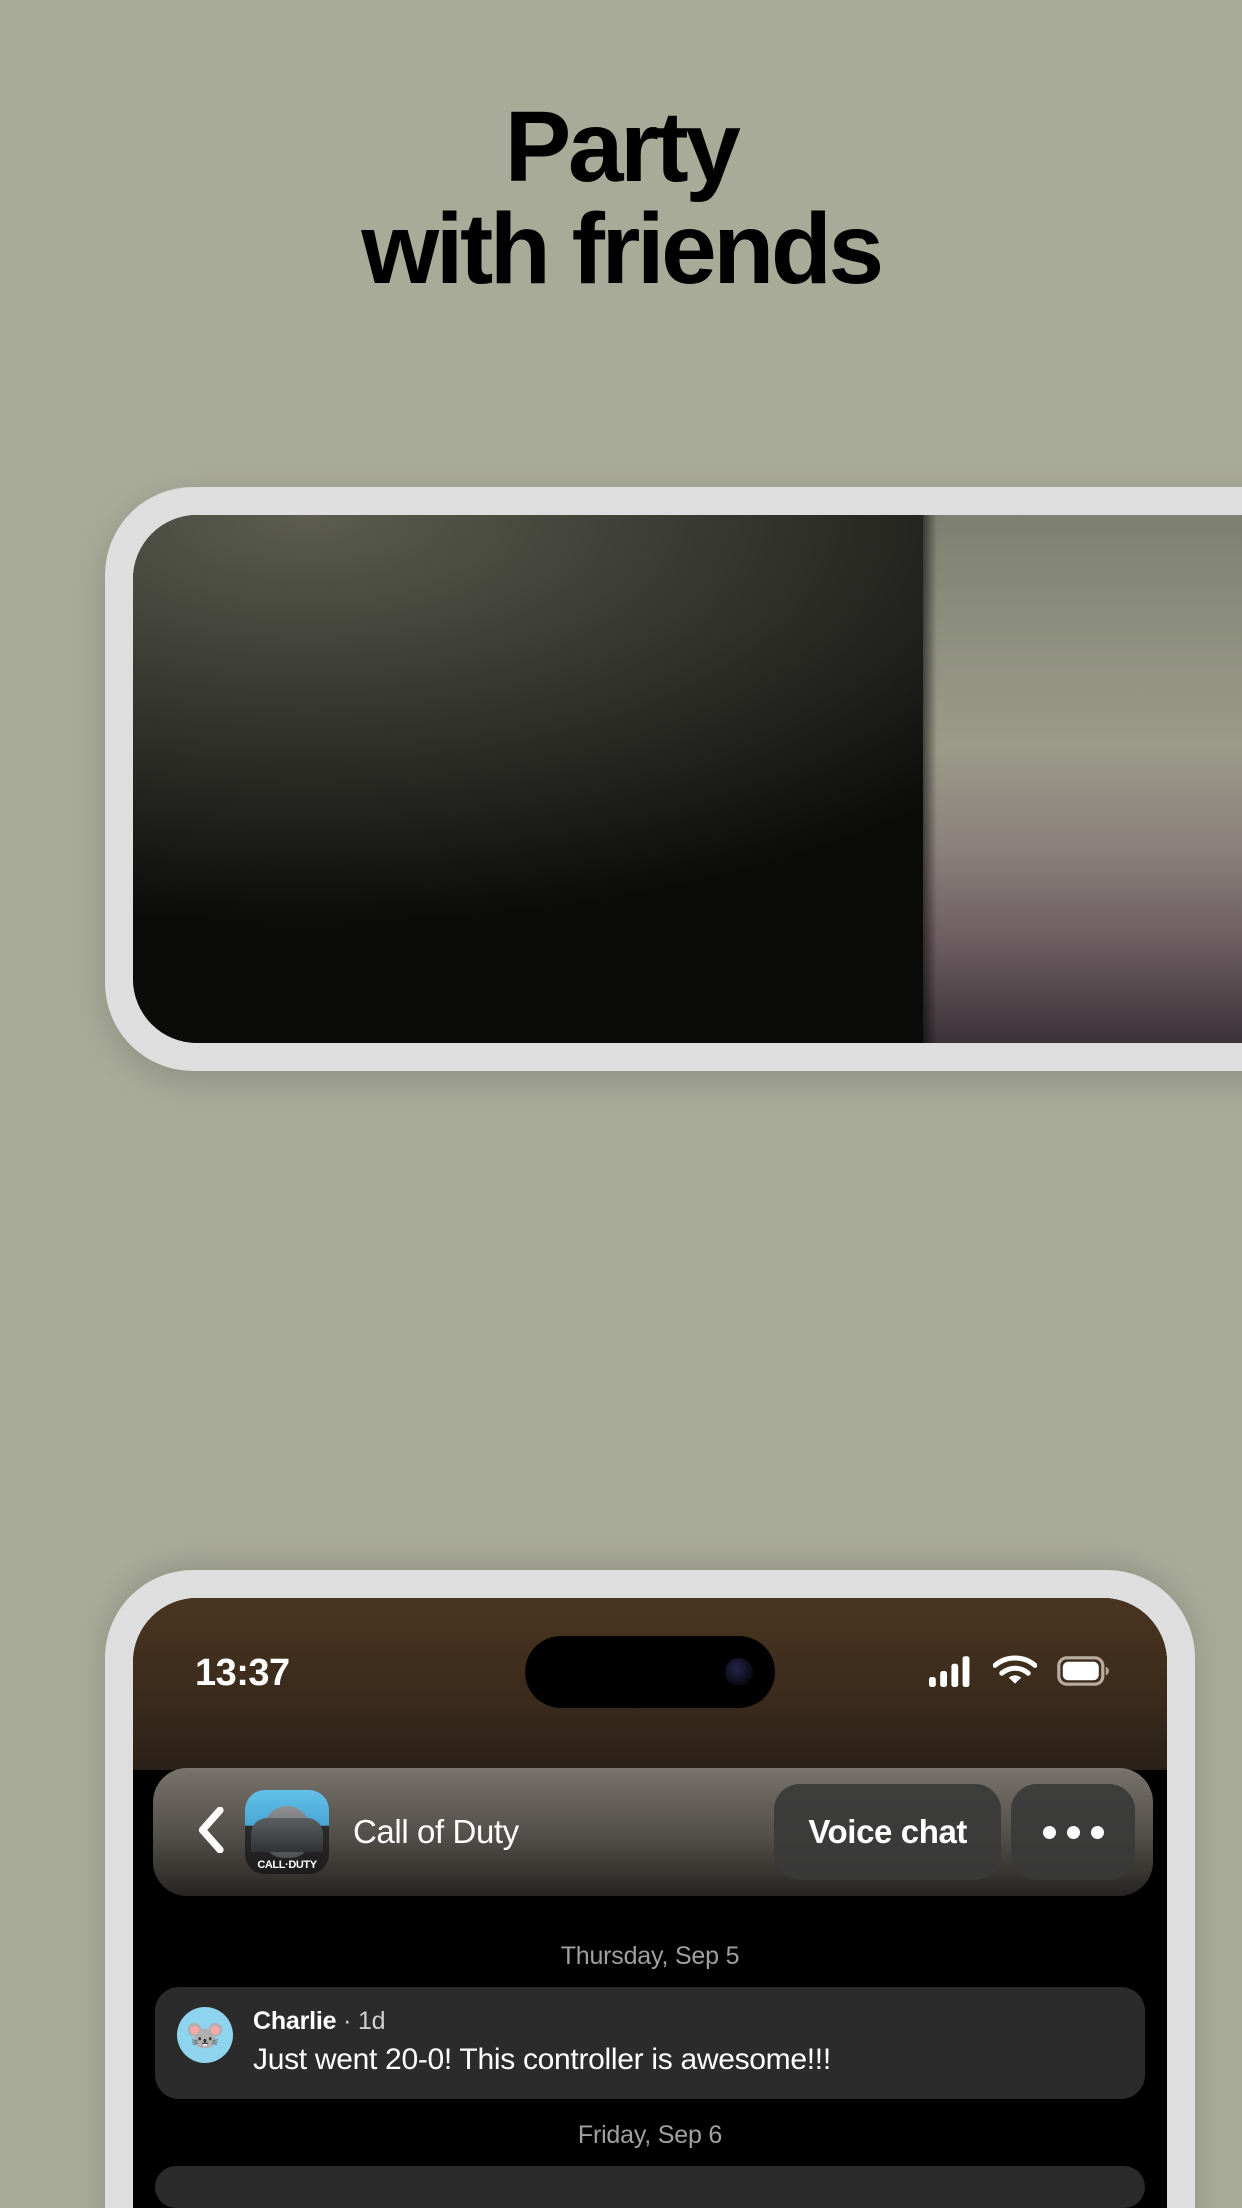  I want to click on ellipsis-icon, so click(1073, 1832).